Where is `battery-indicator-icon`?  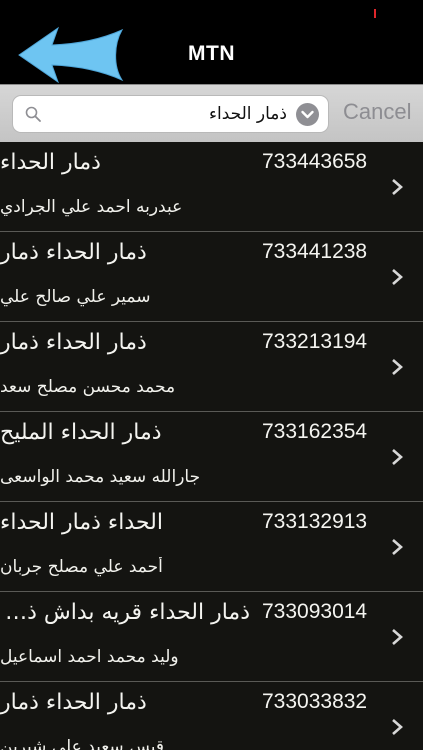
battery-indicator-icon is located at coordinates (375, 13).